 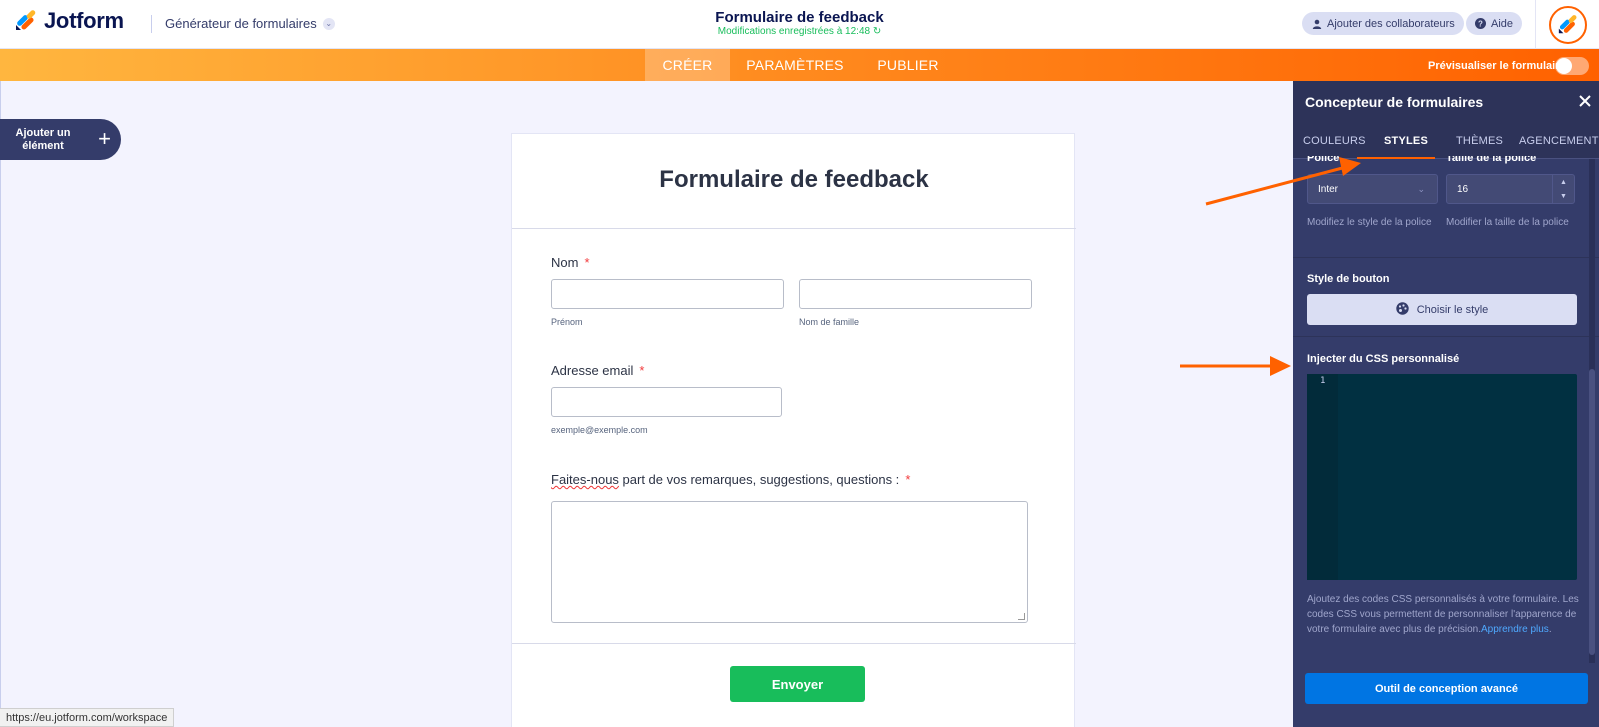 What do you see at coordinates (1280, 366) in the screenshot?
I see `arrowhead-icon` at bounding box center [1280, 366].